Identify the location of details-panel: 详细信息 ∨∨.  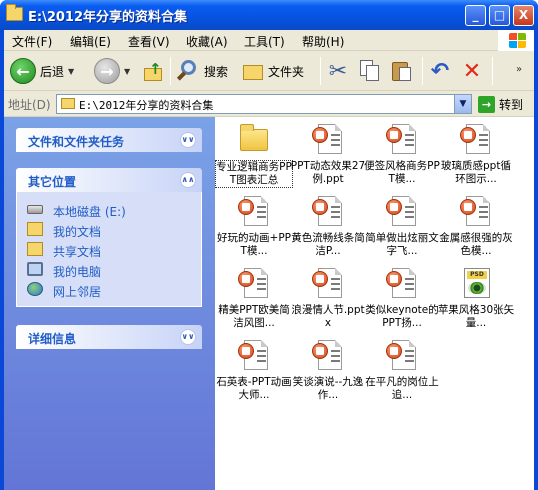
(109, 337).